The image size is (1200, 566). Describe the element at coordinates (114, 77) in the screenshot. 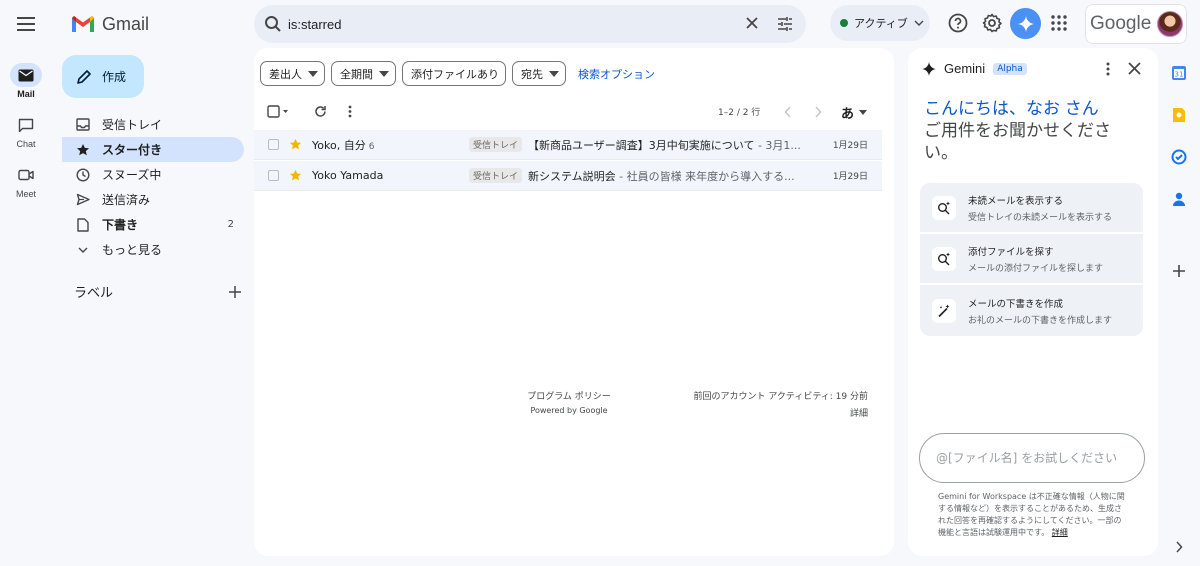

I see `compose-label: 作成` at that location.